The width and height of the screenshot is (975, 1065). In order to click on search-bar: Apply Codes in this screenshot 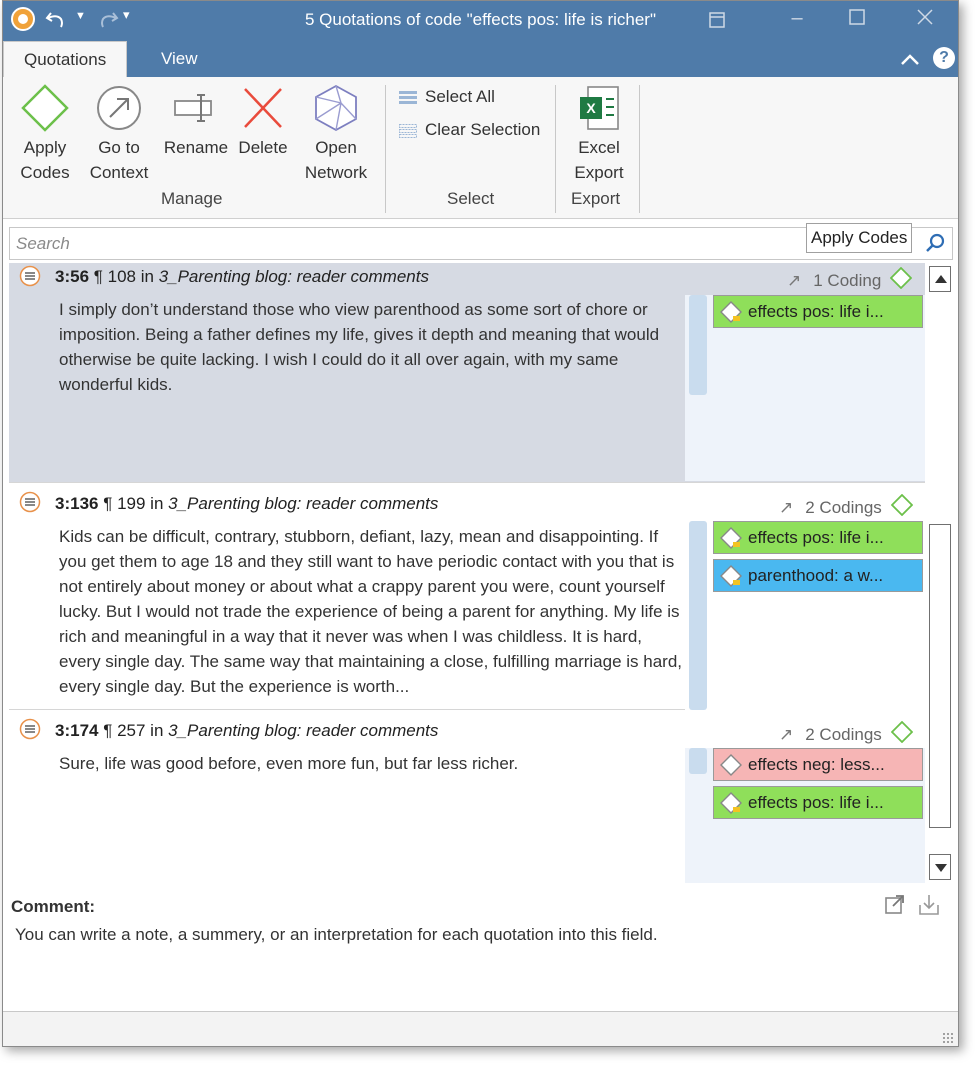, I will do `click(481, 241)`.